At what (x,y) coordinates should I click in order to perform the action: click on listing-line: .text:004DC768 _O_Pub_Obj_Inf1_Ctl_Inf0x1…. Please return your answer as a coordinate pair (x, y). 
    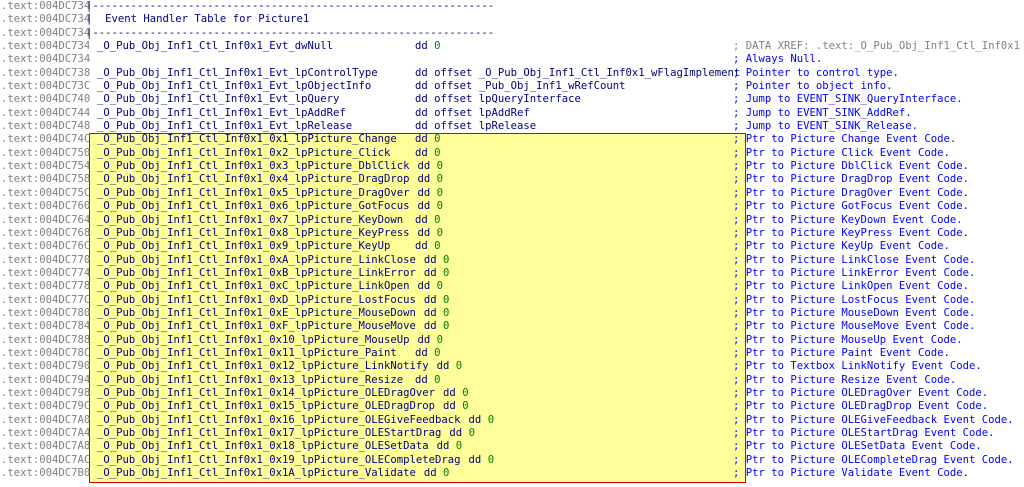
    Looking at the image, I should click on (512, 233).